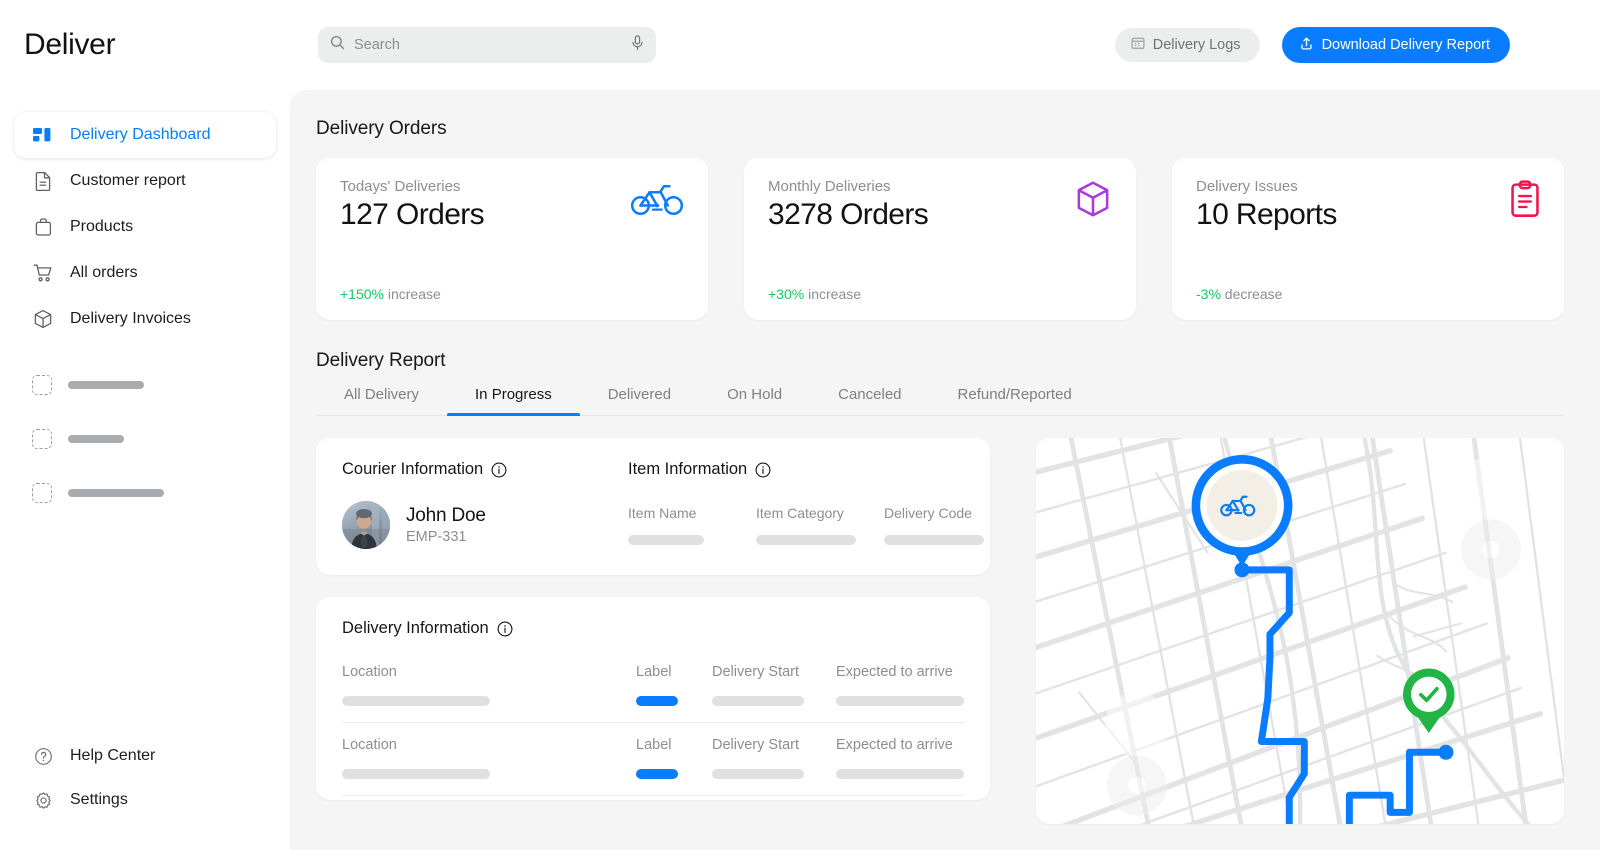 This screenshot has width=1600, height=850. Describe the element at coordinates (1368, 239) in the screenshot. I see `stat-card-delivery-issues: Delivery Issues 10 Reports -3% decrease` at that location.